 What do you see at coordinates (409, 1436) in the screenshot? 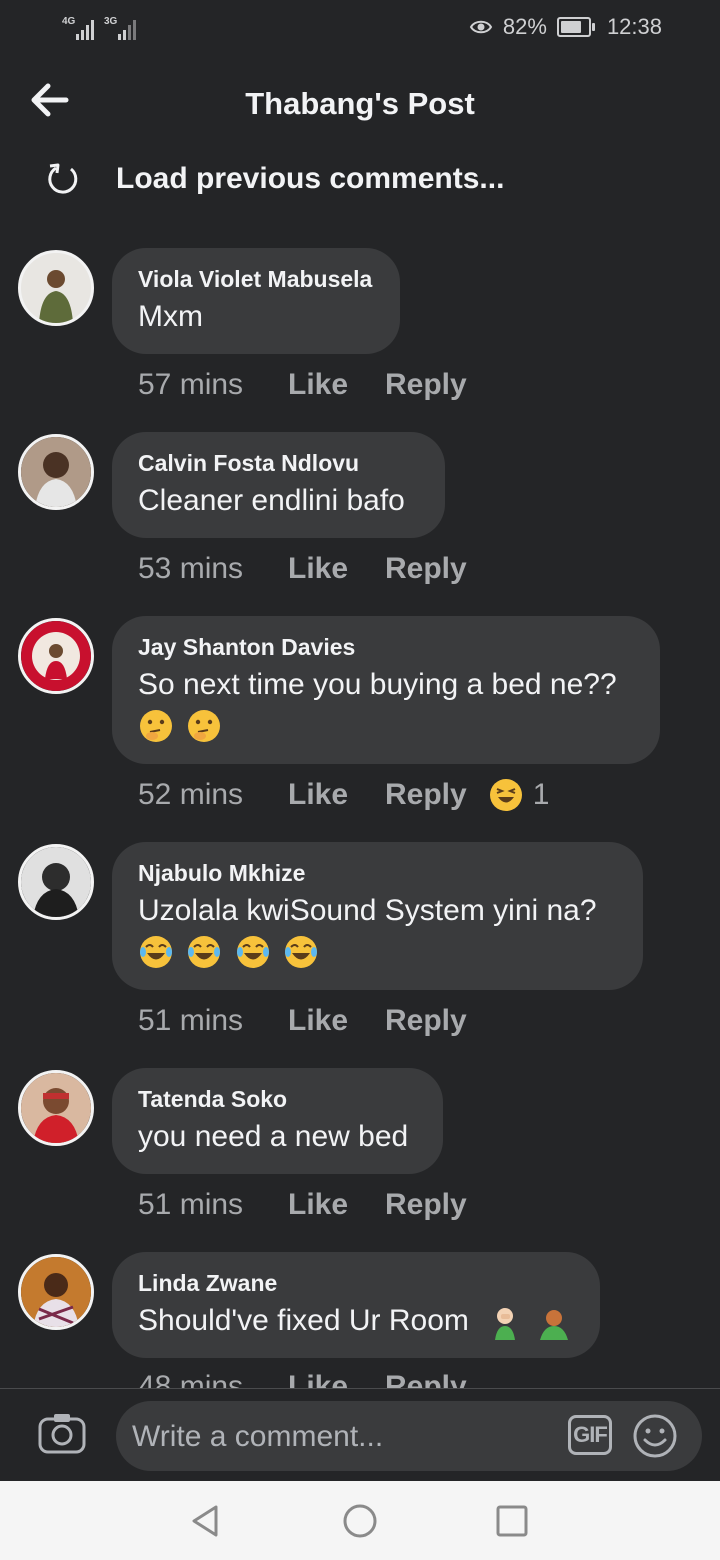
I see `comment-input: Write a comment... GIF` at bounding box center [409, 1436].